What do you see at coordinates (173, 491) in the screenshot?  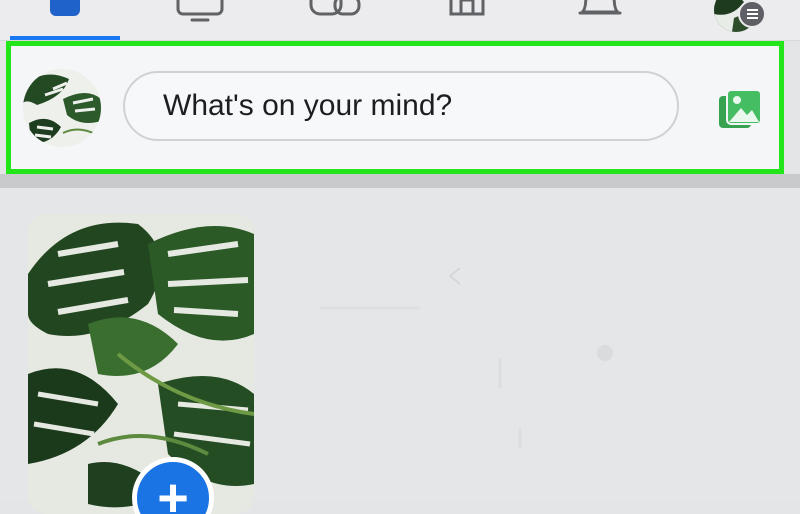 I see `plus-icon: +` at bounding box center [173, 491].